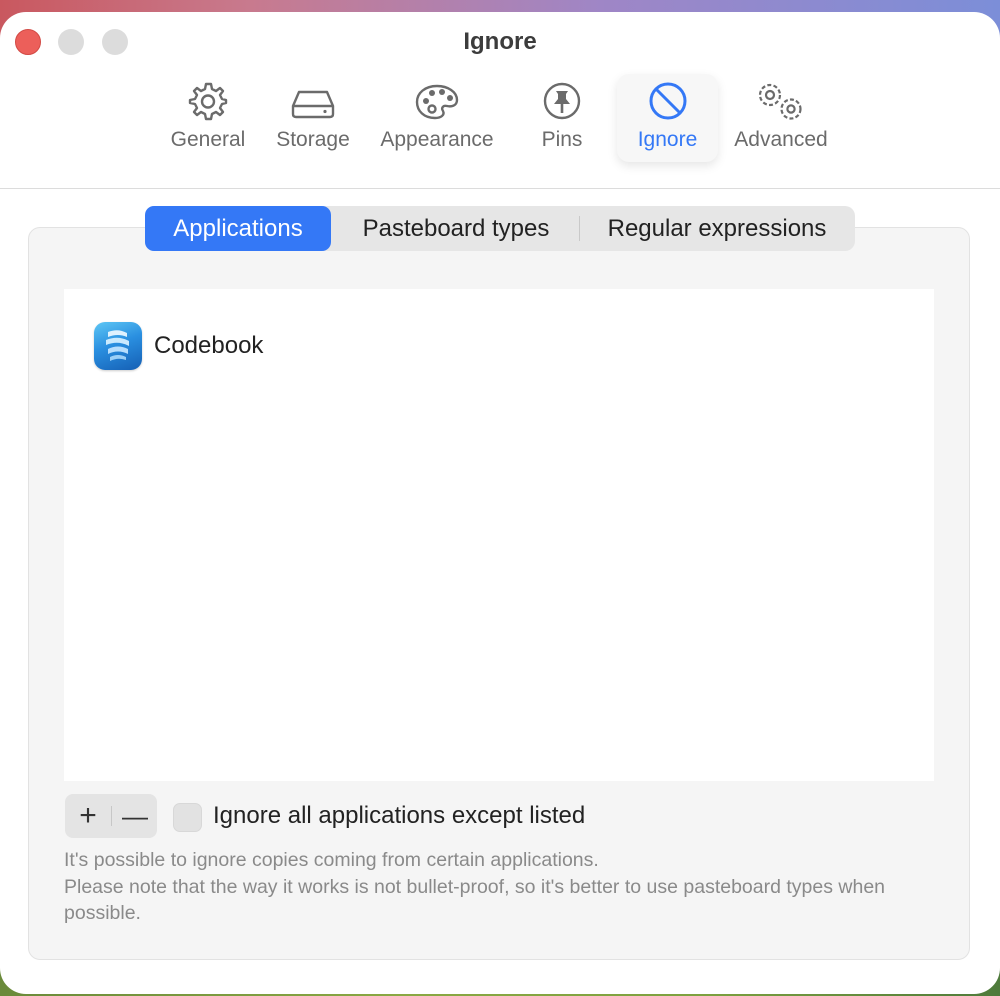 This screenshot has height=996, width=1000. Describe the element at coordinates (208, 139) in the screenshot. I see `tab-general-label: General` at that location.